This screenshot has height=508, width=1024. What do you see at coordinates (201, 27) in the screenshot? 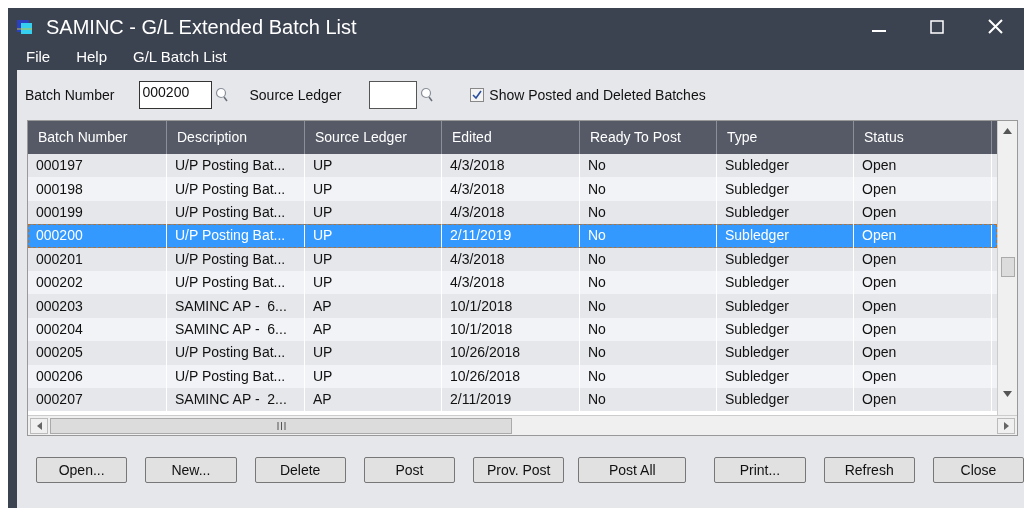
I see `window-title: SAMINC - G/L Extended Batch List` at bounding box center [201, 27].